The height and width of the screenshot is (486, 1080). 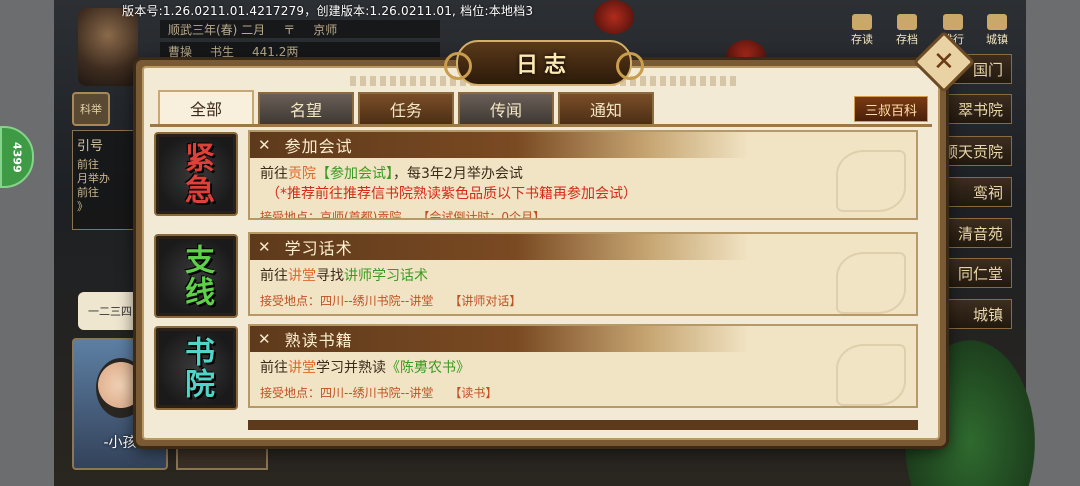 What do you see at coordinates (975, 273) in the screenshot?
I see `building-button: 同仁堂` at bounding box center [975, 273].